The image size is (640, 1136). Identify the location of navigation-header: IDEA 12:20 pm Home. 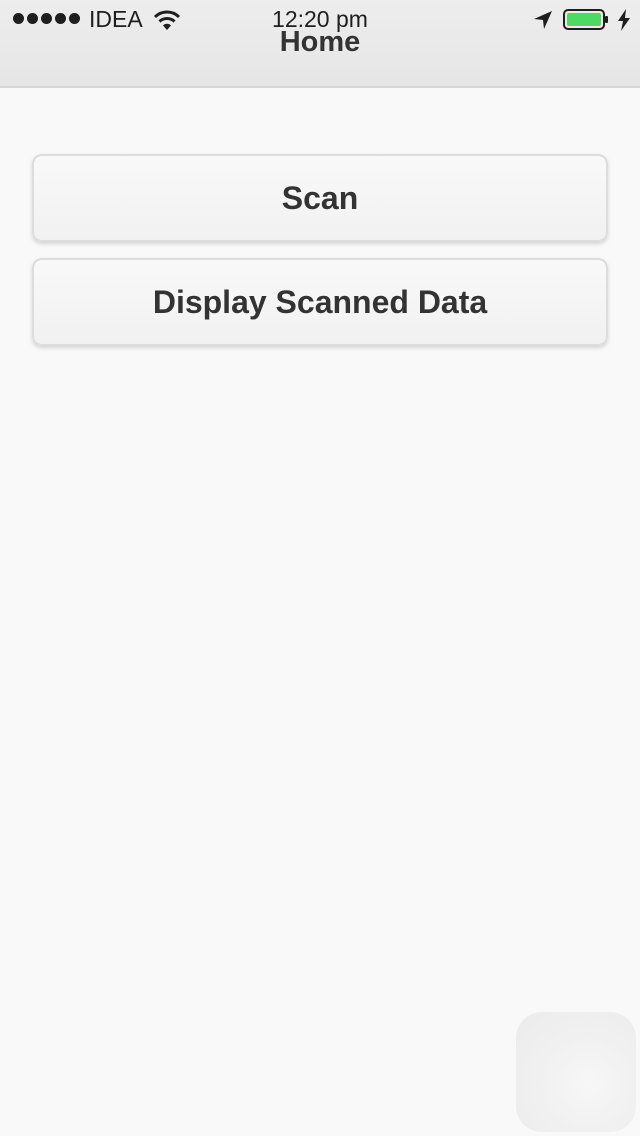
(320, 44).